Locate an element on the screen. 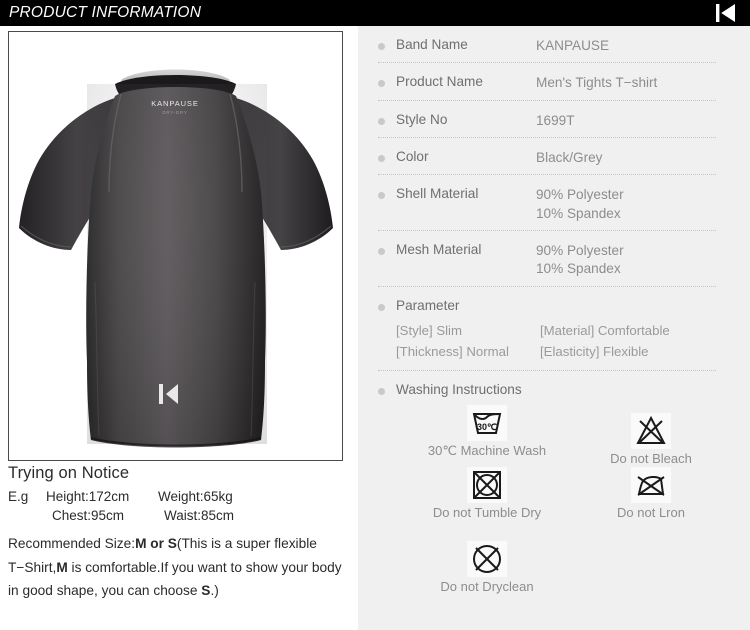  do-not-dryclean-icon is located at coordinates (487, 558).